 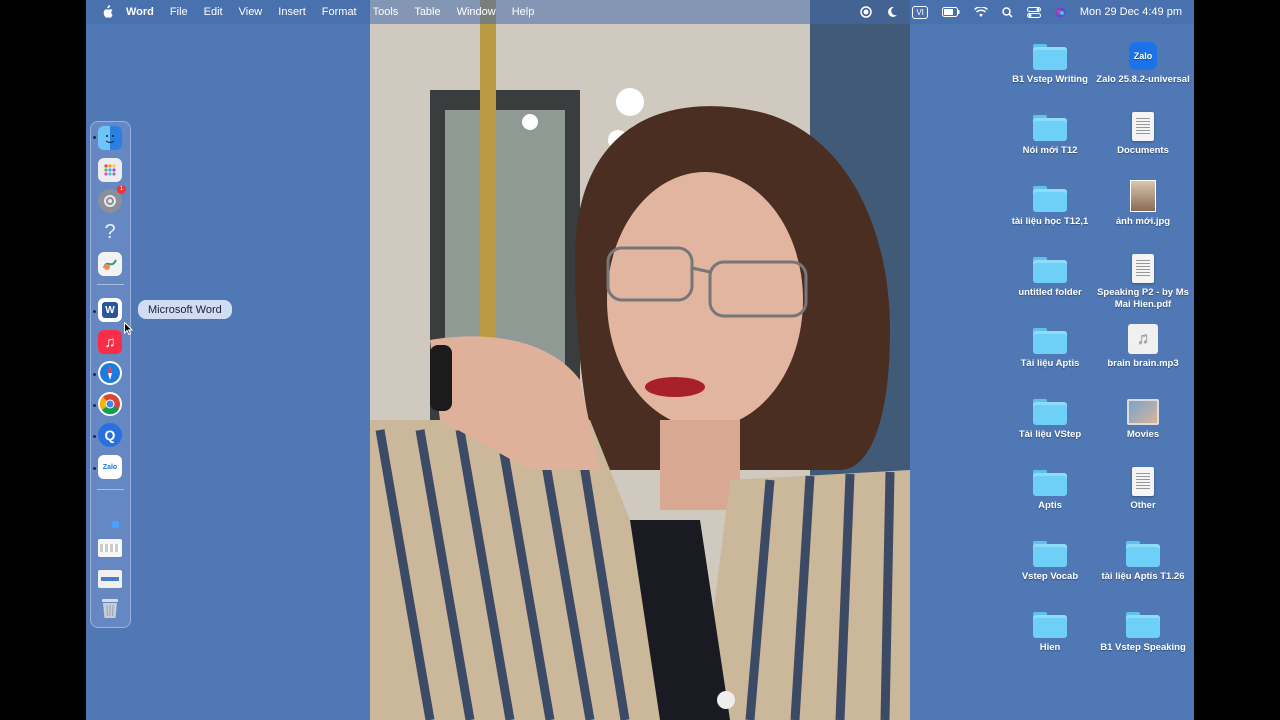 I want to click on downloads-stack-icon, so click(x=110, y=524).